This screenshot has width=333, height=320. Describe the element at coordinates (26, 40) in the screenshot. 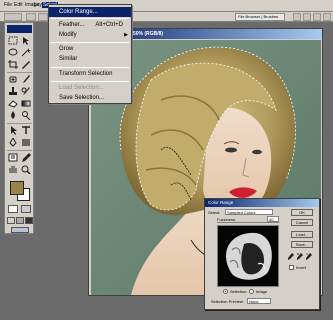

I see `move-tool-icon` at that location.